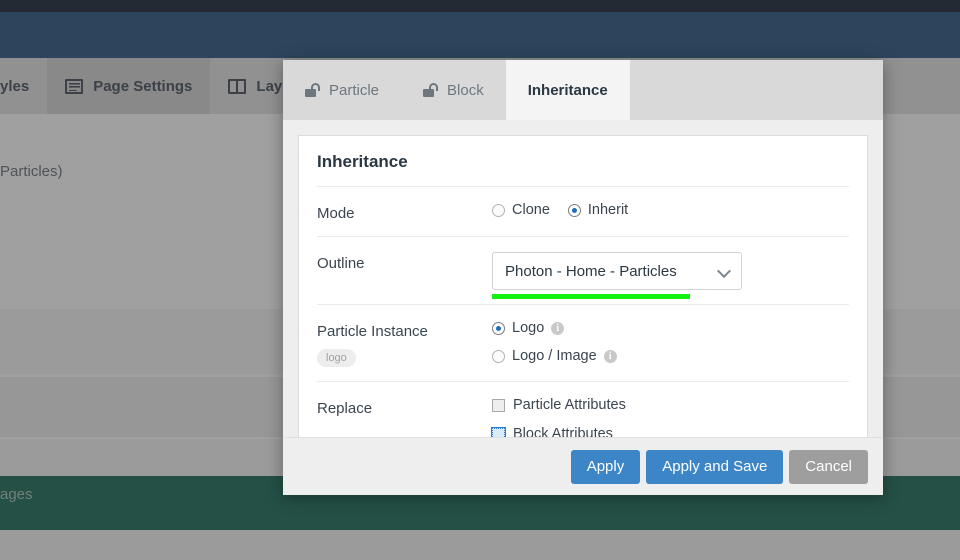  What do you see at coordinates (498, 405) in the screenshot?
I see `checkbox-particle-attributes` at bounding box center [498, 405].